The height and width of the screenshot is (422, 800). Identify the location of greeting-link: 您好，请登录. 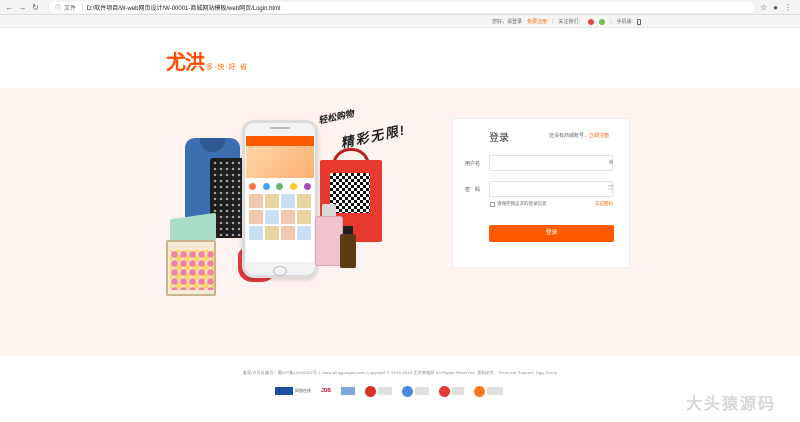
(507, 21).